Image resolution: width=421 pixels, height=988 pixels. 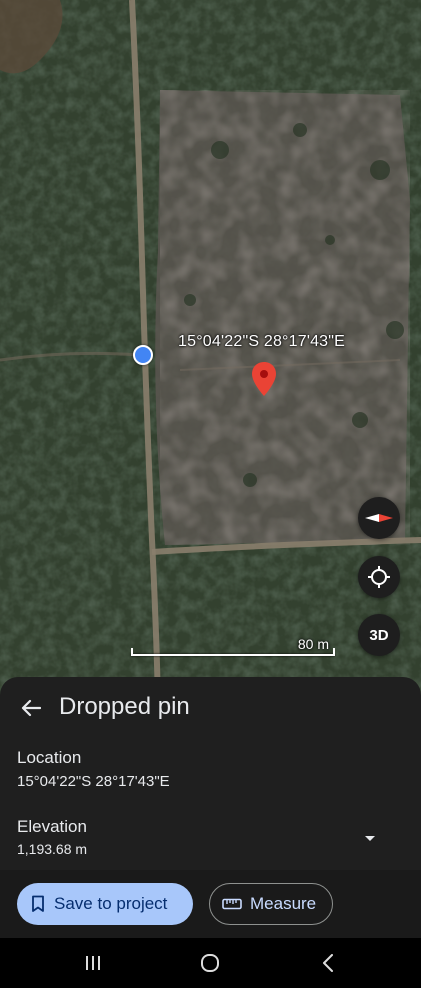 I want to click on arrow-left-icon, so click(x=31, y=708).